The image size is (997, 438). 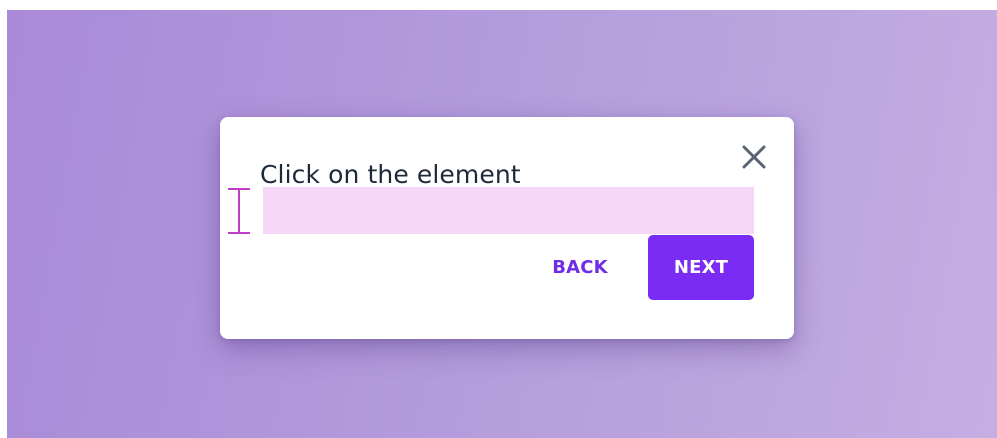 I want to click on back-button: BACK, so click(x=580, y=267).